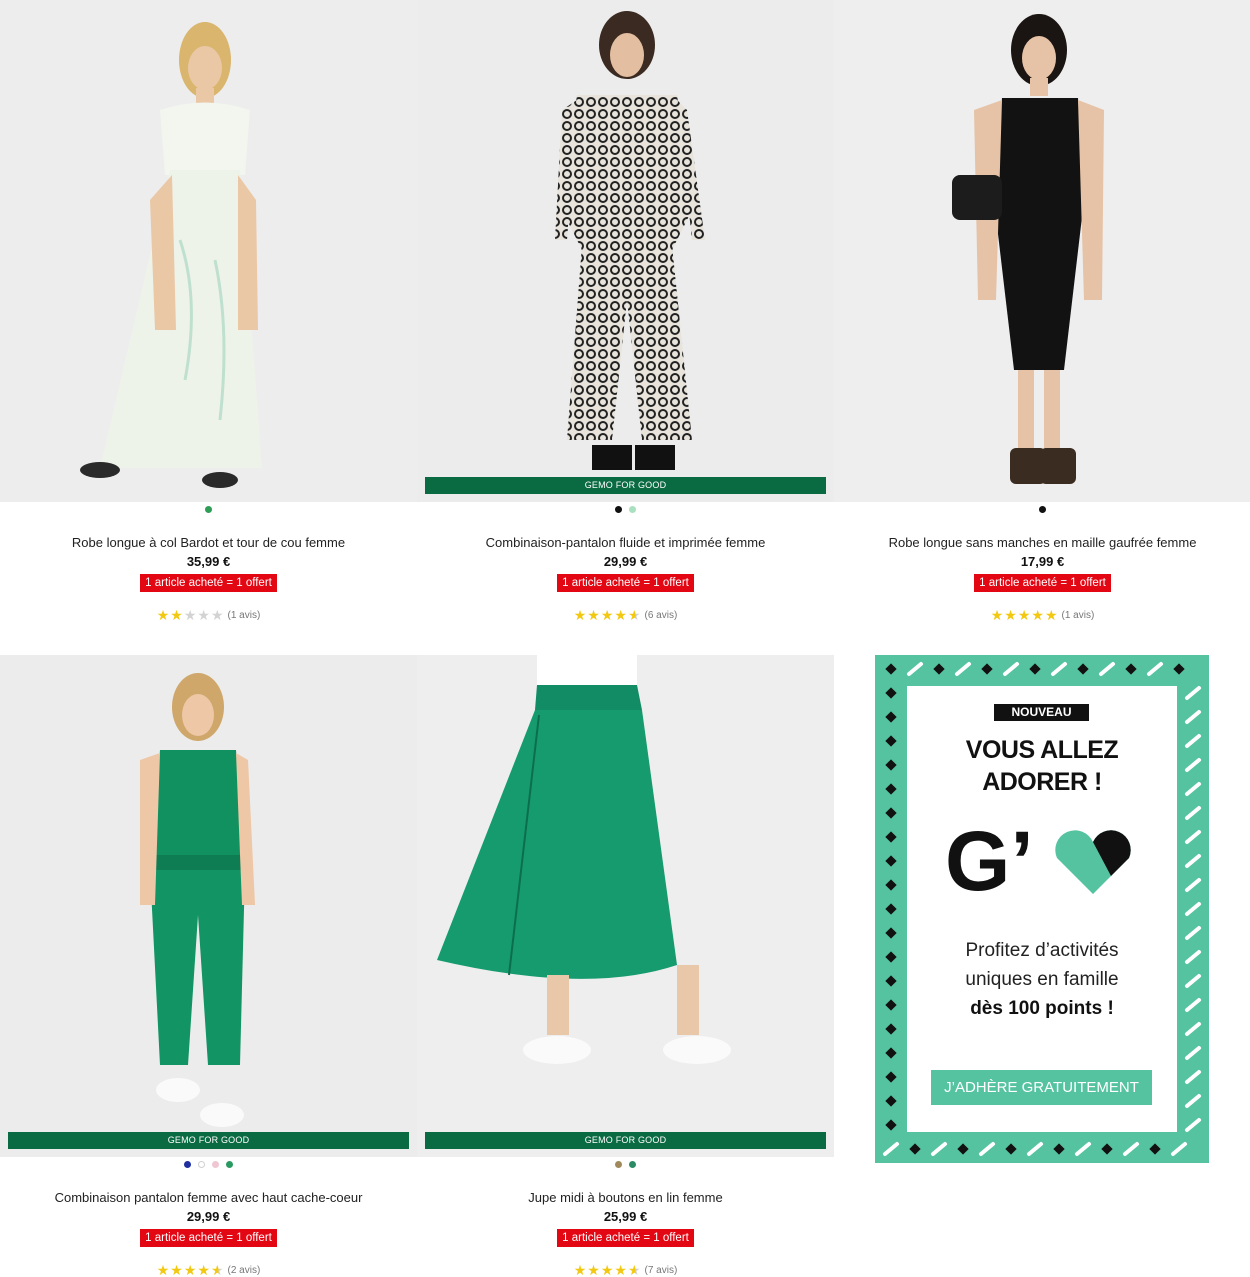 The width and height of the screenshot is (1250, 1277). Describe the element at coordinates (1042, 561) in the screenshot. I see `product-price: 17,99 €` at that location.